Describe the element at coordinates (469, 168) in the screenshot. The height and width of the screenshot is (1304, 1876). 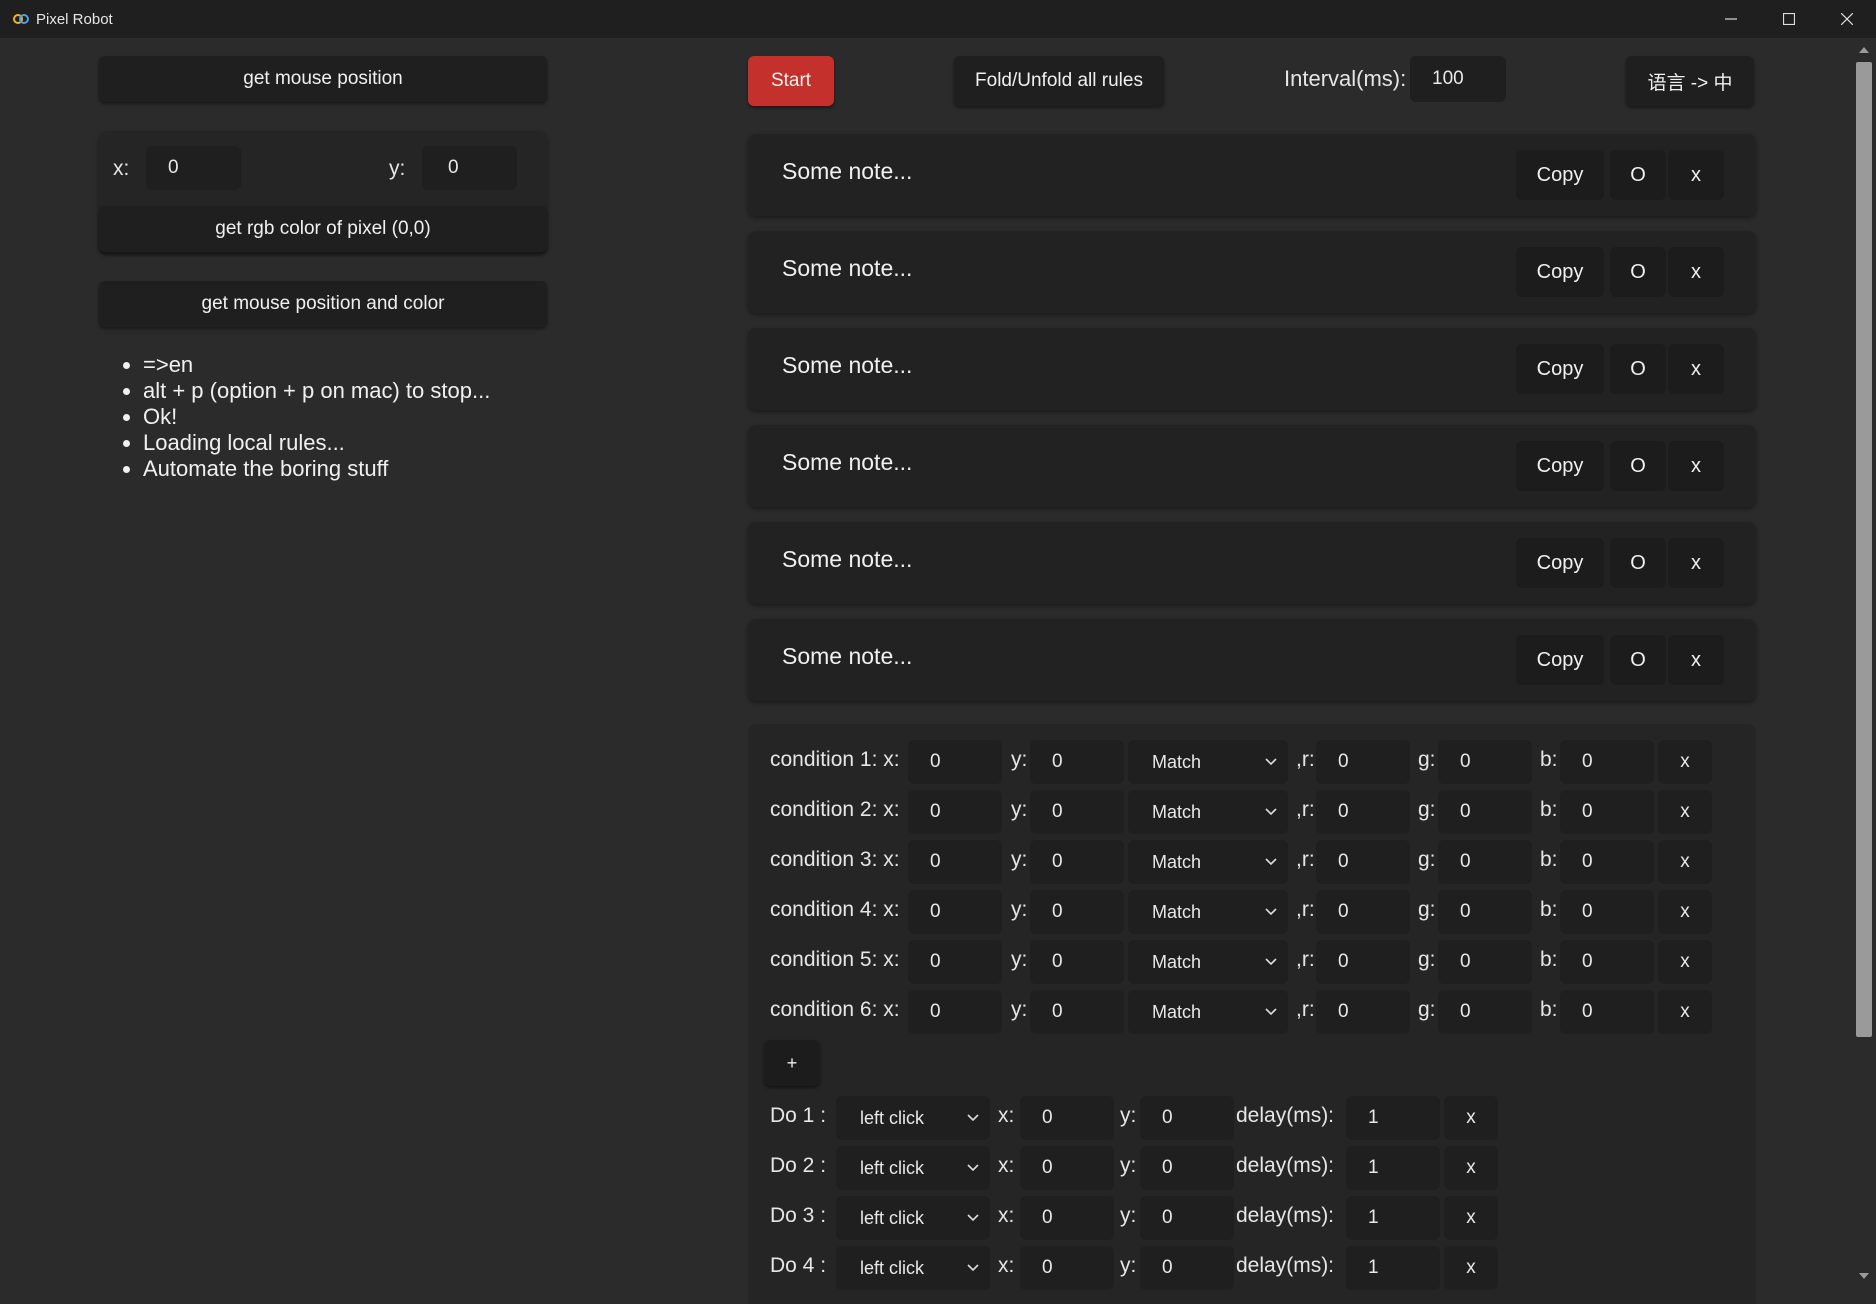
I see `y-input: 0` at that location.